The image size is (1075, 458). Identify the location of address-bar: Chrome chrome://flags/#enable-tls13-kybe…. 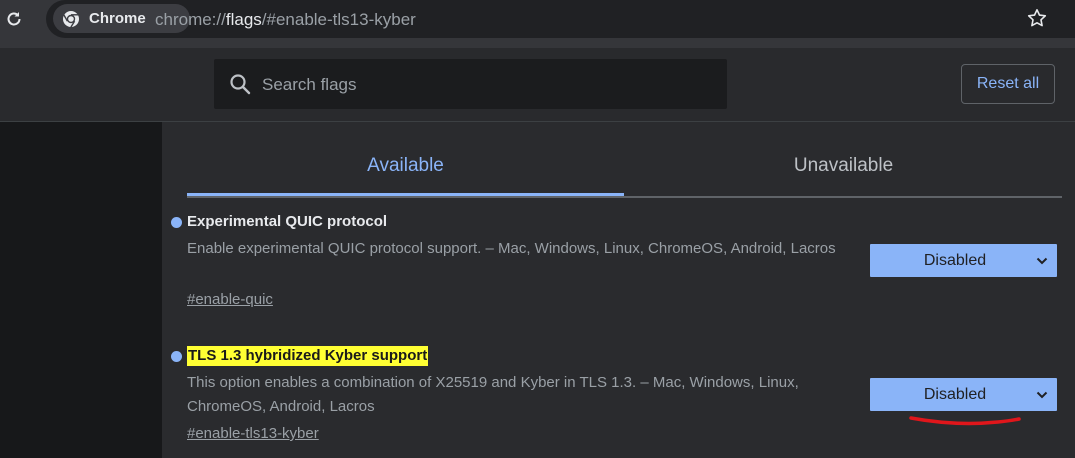
(560, 19).